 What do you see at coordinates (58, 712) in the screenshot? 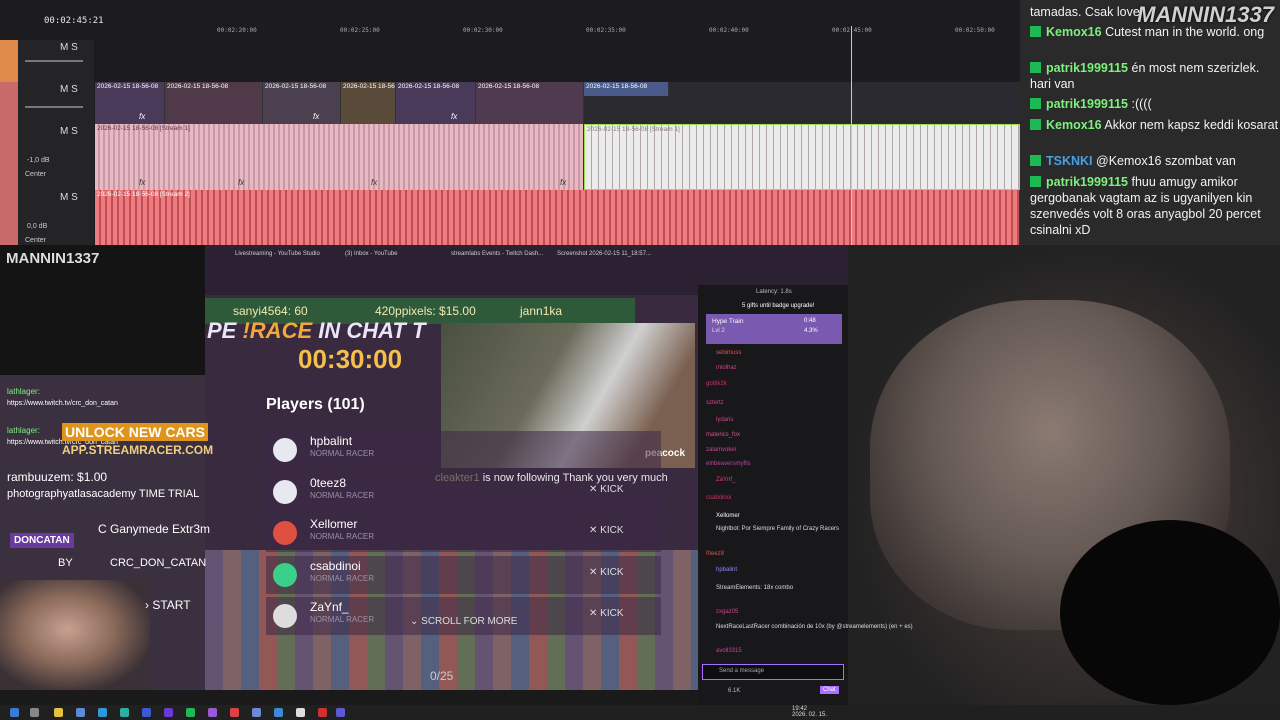
I see `explorer-icon` at bounding box center [58, 712].